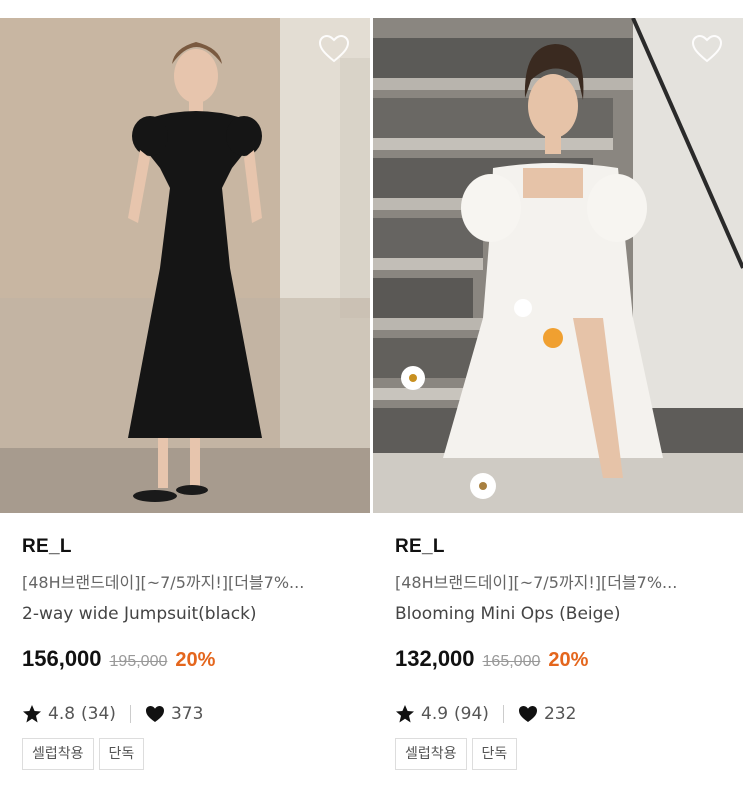 Image resolution: width=743 pixels, height=801 pixels. Describe the element at coordinates (435, 658) in the screenshot. I see `sale-price: 132,000` at that location.